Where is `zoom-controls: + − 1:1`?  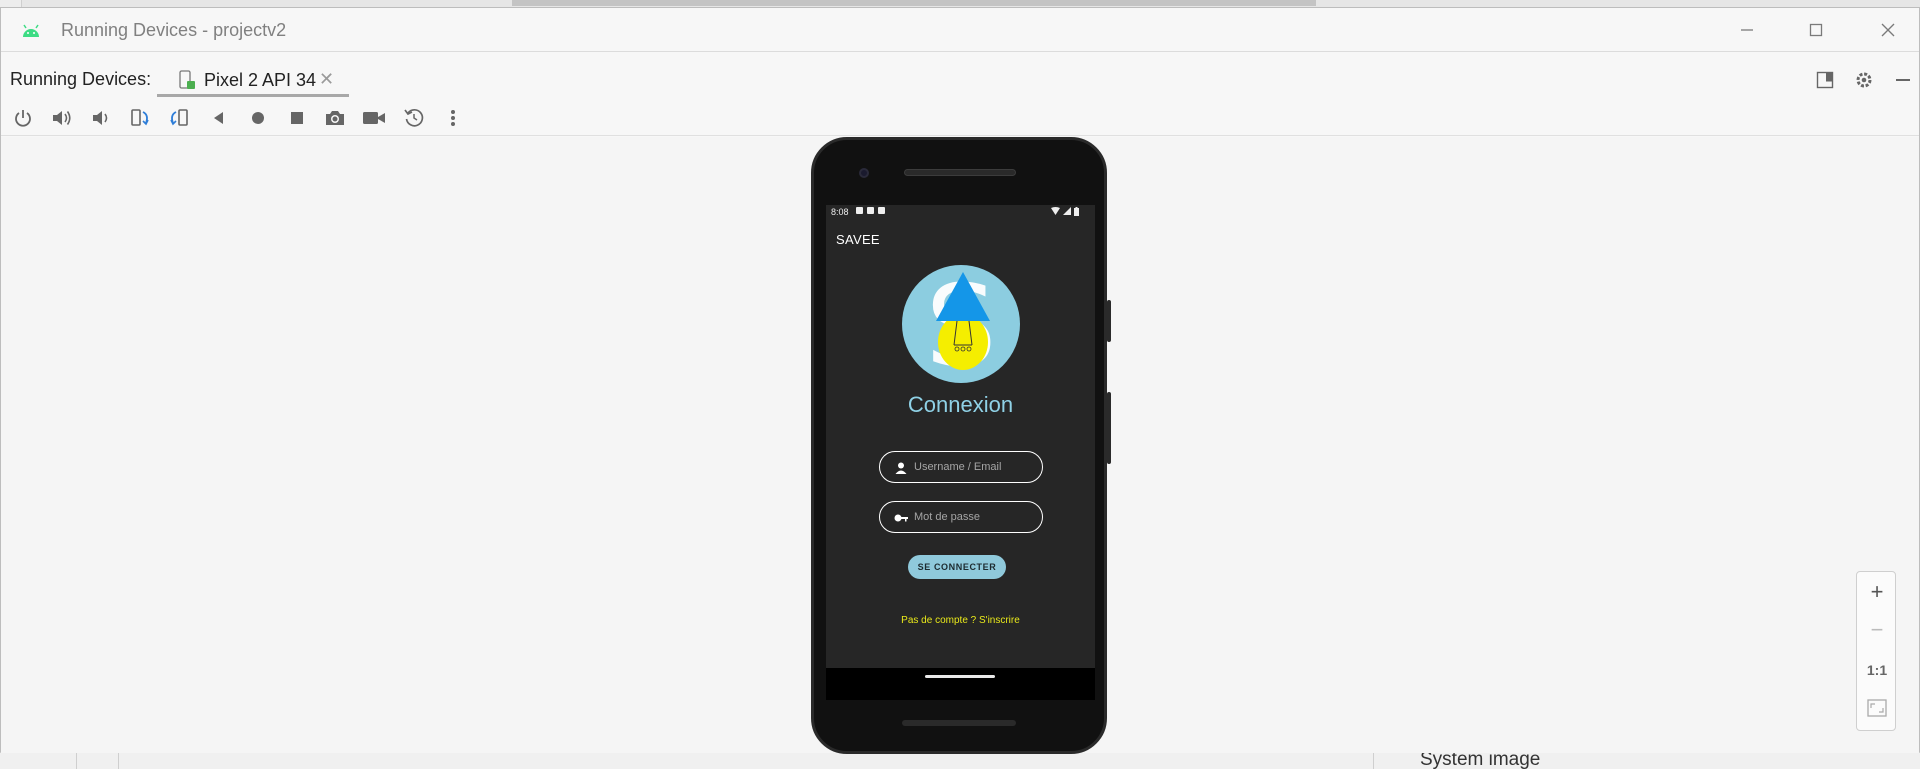 zoom-controls: + − 1:1 is located at coordinates (1876, 651).